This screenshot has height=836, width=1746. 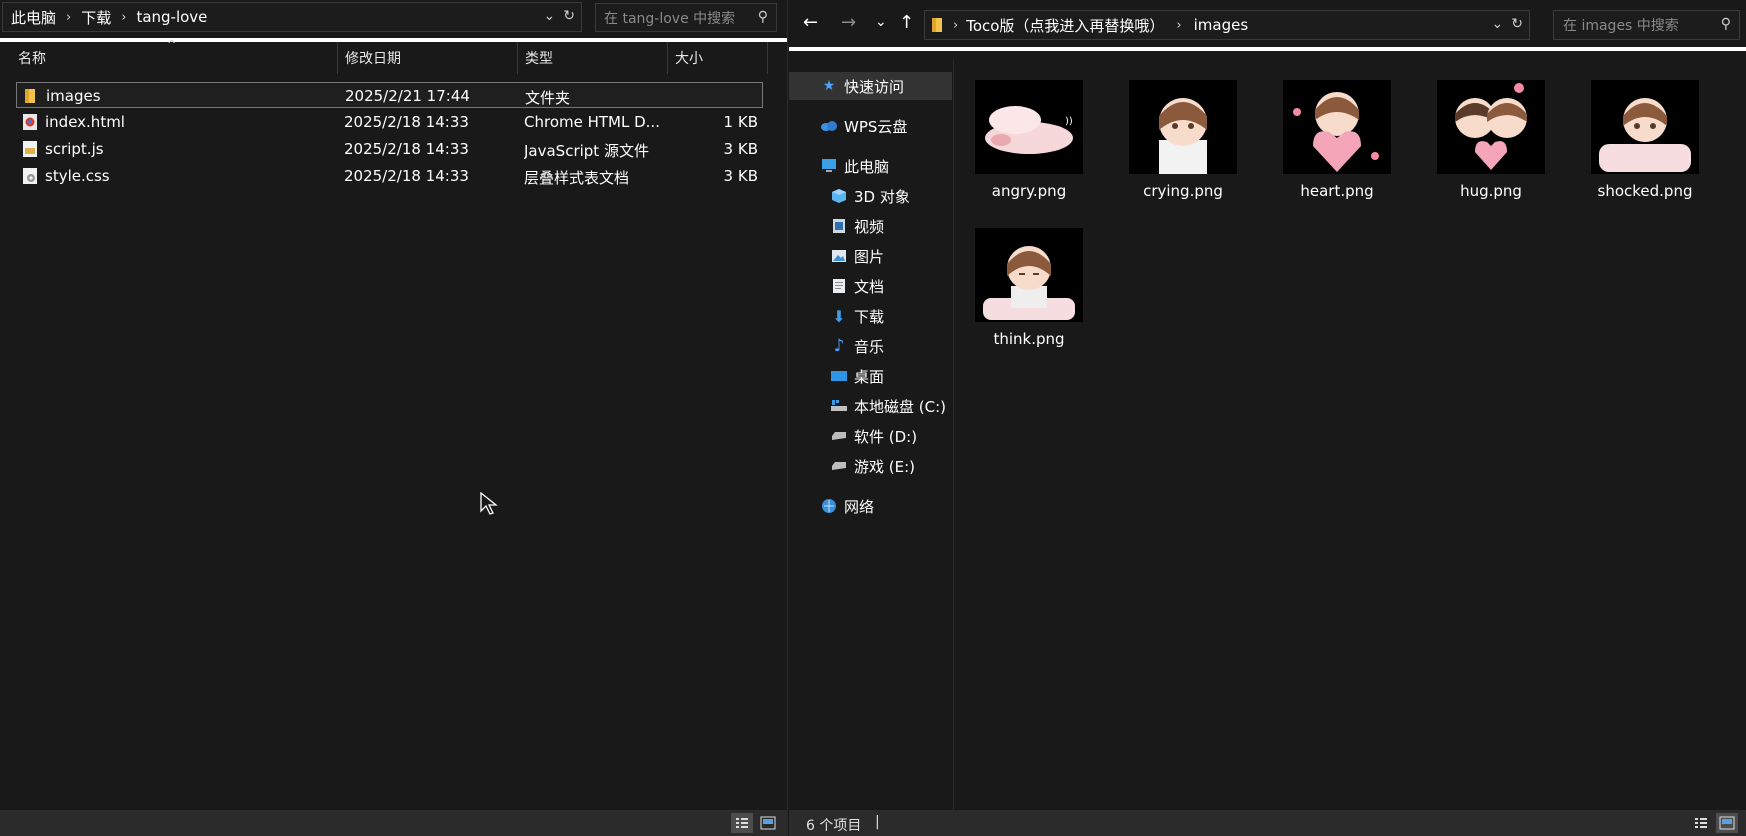 I want to click on file-thumbnail: shocked.png, so click(x=1635, y=142).